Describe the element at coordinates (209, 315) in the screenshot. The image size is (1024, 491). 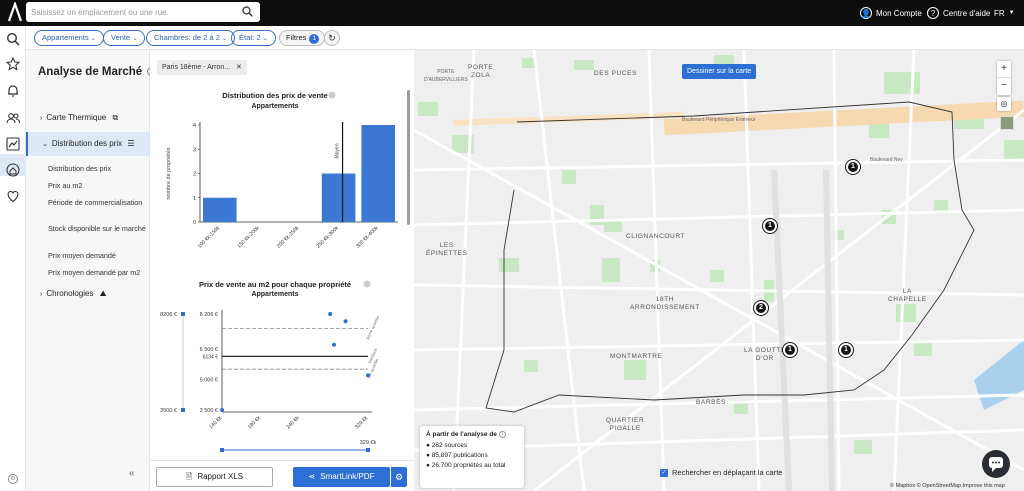
I see `y-tick-label: 8 206 €` at that location.